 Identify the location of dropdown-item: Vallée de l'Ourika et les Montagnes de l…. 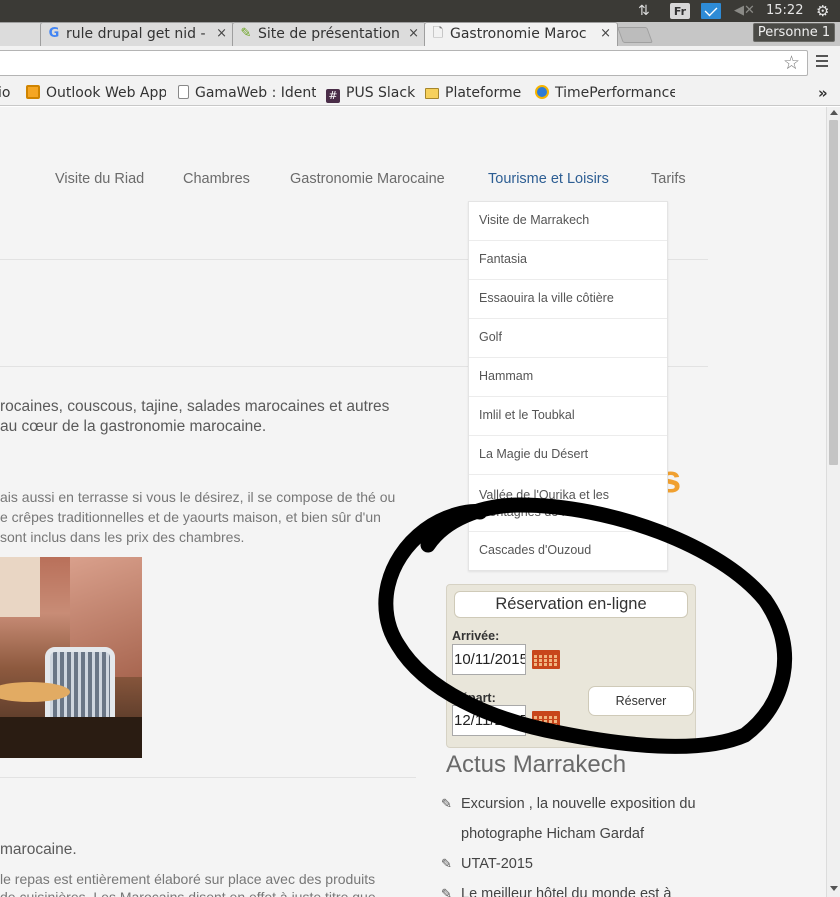
(568, 503).